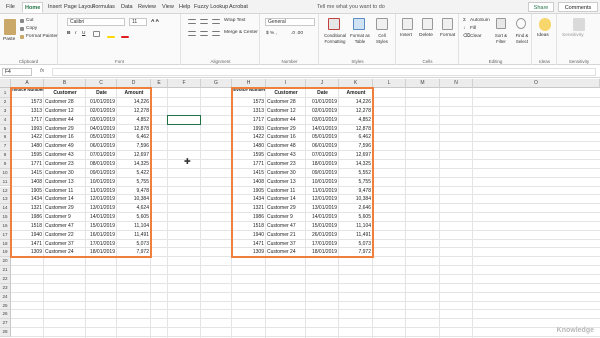 The image size is (600, 338). I want to click on decimal-icon: .0 .00, so click(297, 34).